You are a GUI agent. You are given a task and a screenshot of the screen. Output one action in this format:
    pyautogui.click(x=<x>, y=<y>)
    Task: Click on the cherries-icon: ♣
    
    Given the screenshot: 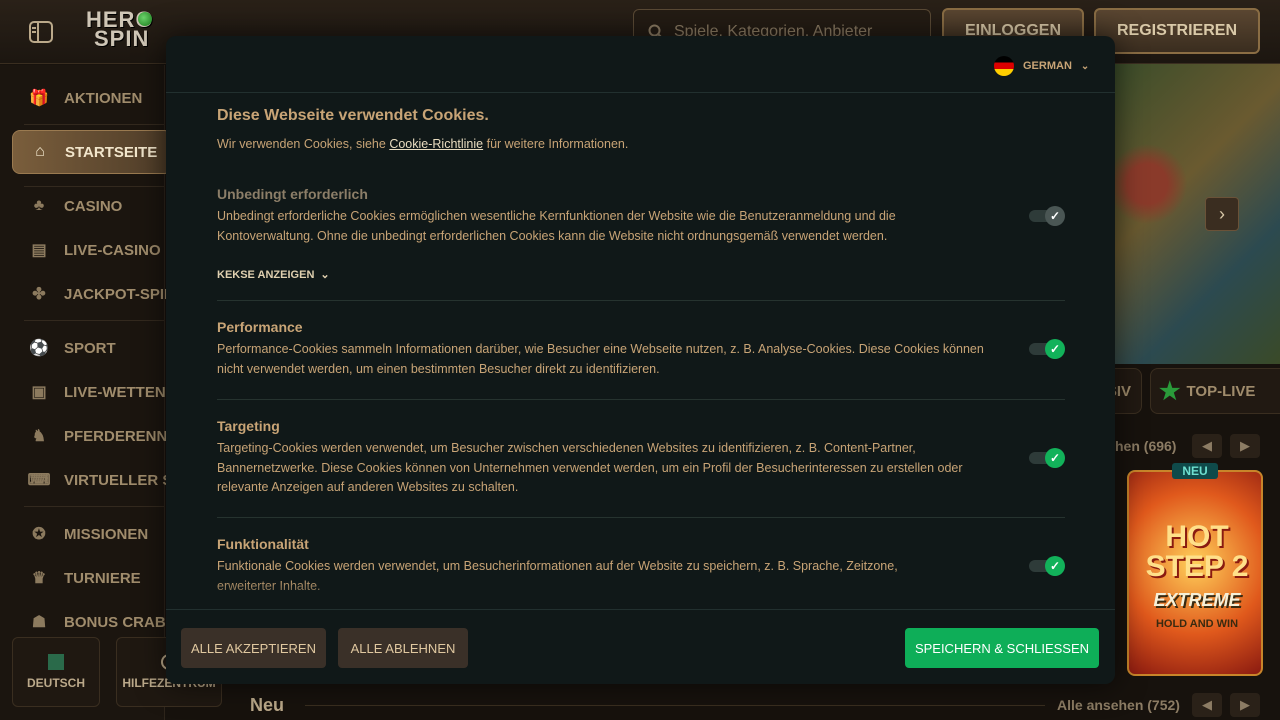 What is the action you would take?
    pyautogui.click(x=39, y=205)
    